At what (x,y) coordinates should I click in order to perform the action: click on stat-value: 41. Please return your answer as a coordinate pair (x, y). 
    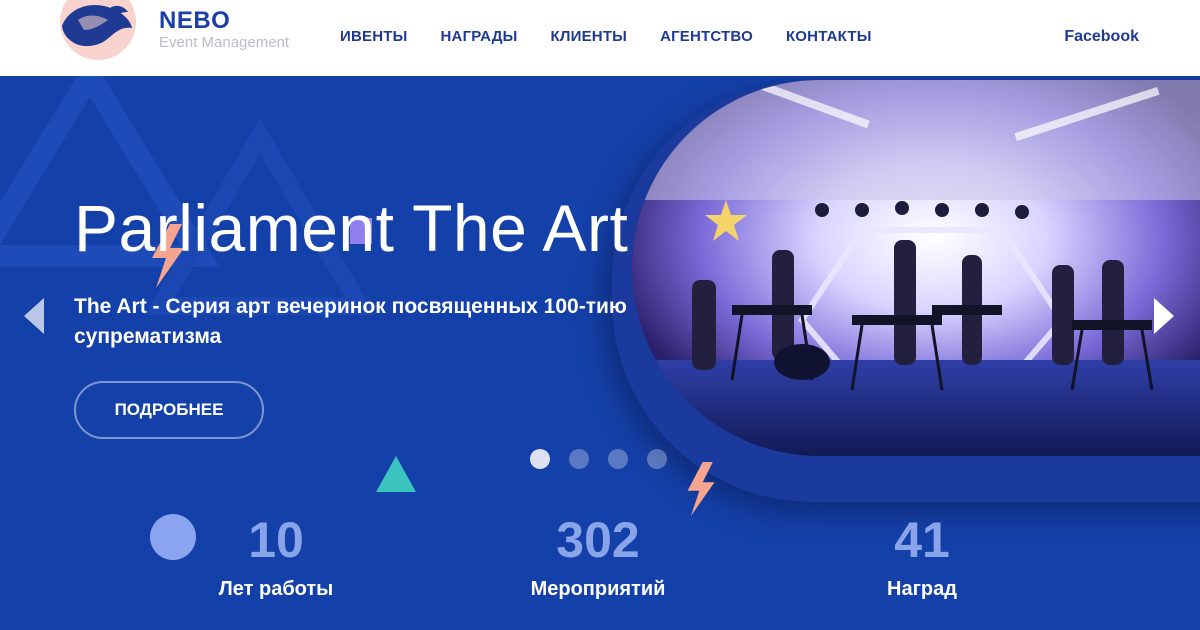
    Looking at the image, I should click on (922, 540).